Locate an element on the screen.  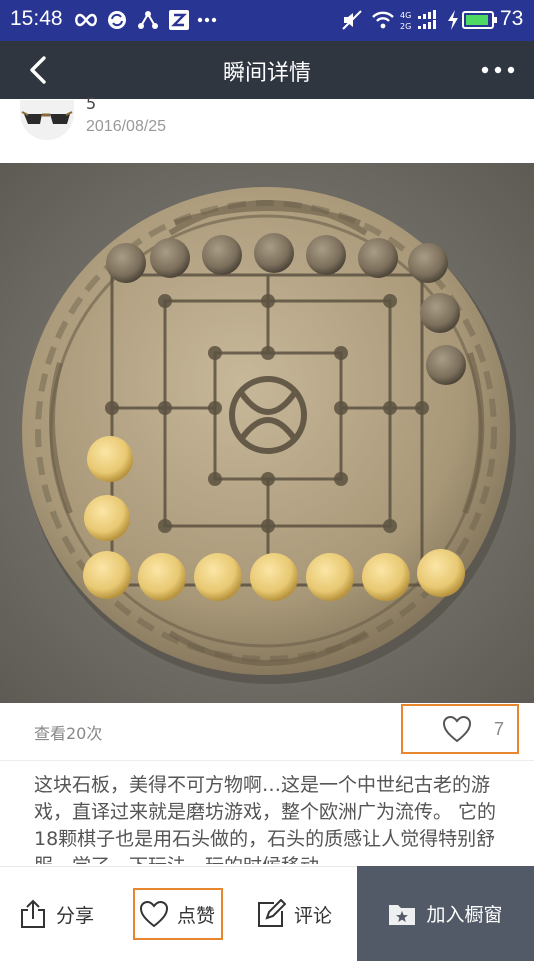
share-label: 分享 is located at coordinates (75, 915).